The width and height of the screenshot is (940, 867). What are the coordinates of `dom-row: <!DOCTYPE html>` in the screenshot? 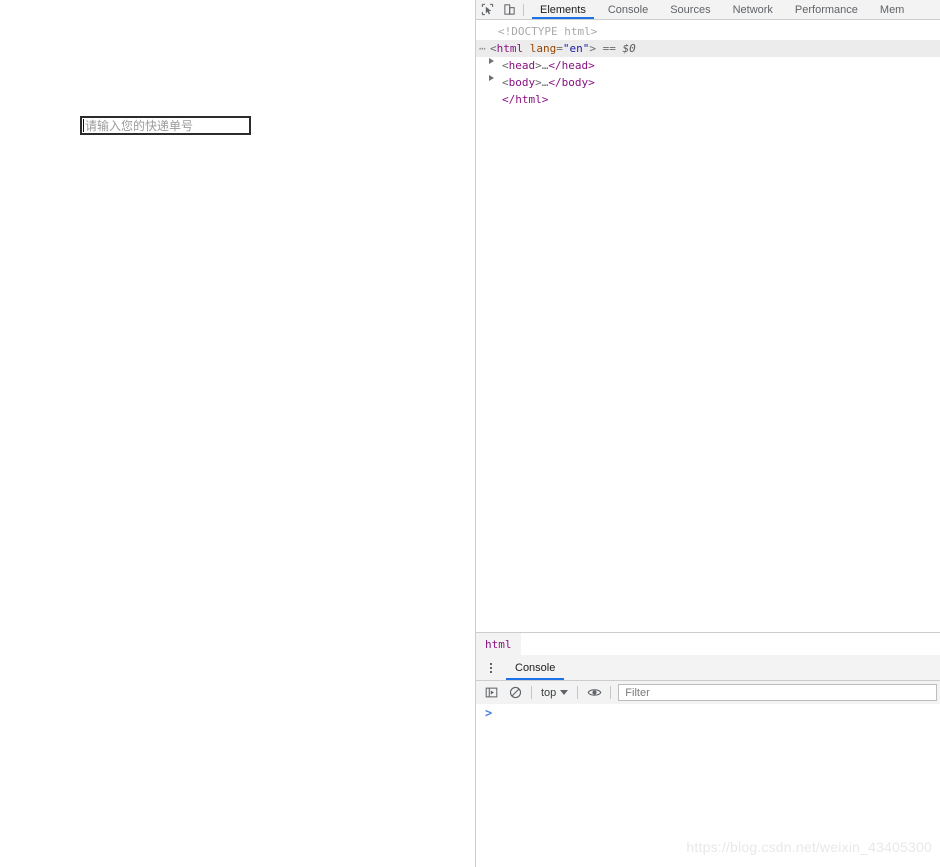 It's located at (708, 31).